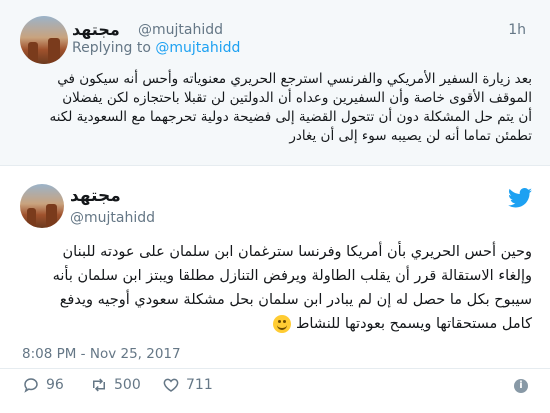 The height and width of the screenshot is (413, 550). I want to click on main-text-line-4-row: كامل مستحقاتها ويسمح بعودتها للنشاط, so click(274, 324).